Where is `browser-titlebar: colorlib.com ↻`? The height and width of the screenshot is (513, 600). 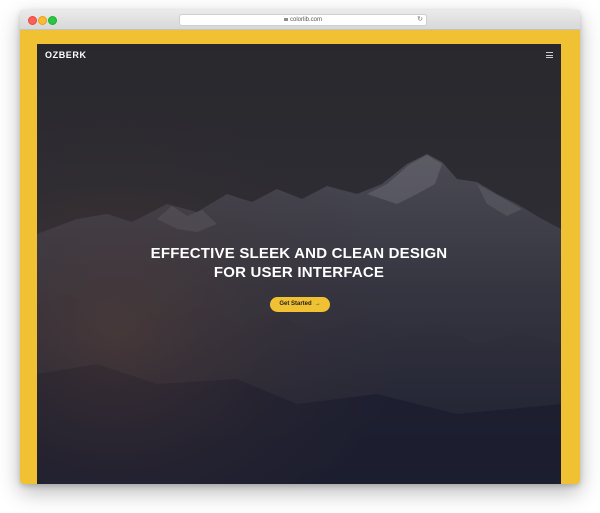
browser-titlebar: colorlib.com ↻ is located at coordinates (300, 20).